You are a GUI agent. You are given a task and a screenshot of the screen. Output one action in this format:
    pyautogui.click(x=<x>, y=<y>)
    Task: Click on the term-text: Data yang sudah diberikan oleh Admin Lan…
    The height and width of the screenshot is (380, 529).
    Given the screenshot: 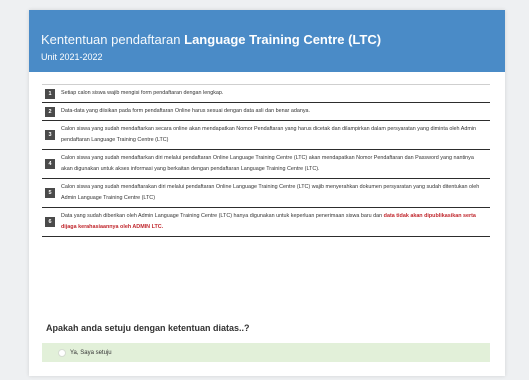 What is the action you would take?
    pyautogui.click(x=275, y=222)
    